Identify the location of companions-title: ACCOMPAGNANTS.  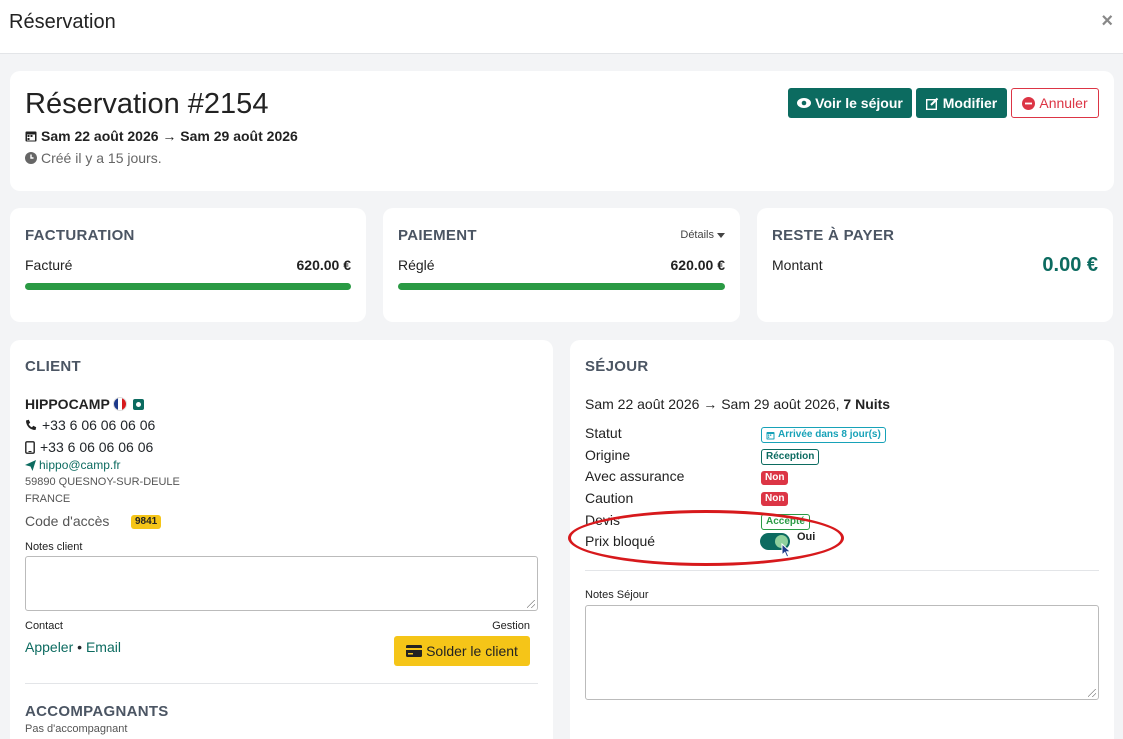
(97, 711).